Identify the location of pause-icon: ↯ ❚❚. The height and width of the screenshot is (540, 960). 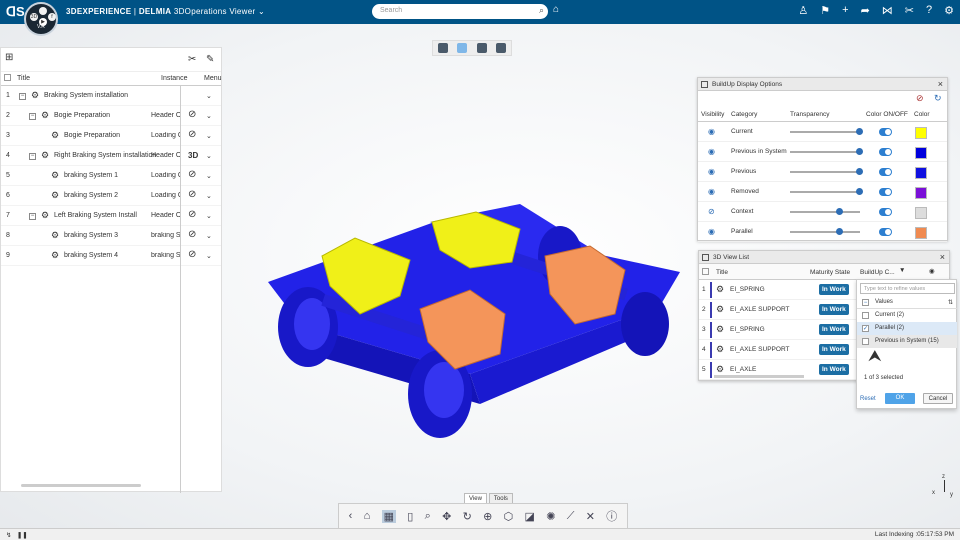
(17, 535).